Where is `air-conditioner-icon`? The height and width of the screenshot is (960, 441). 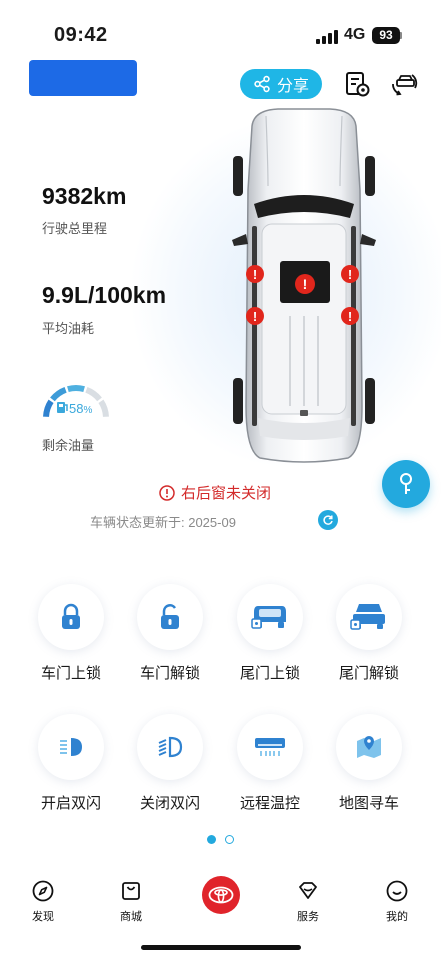
air-conditioner-icon is located at coordinates (270, 747).